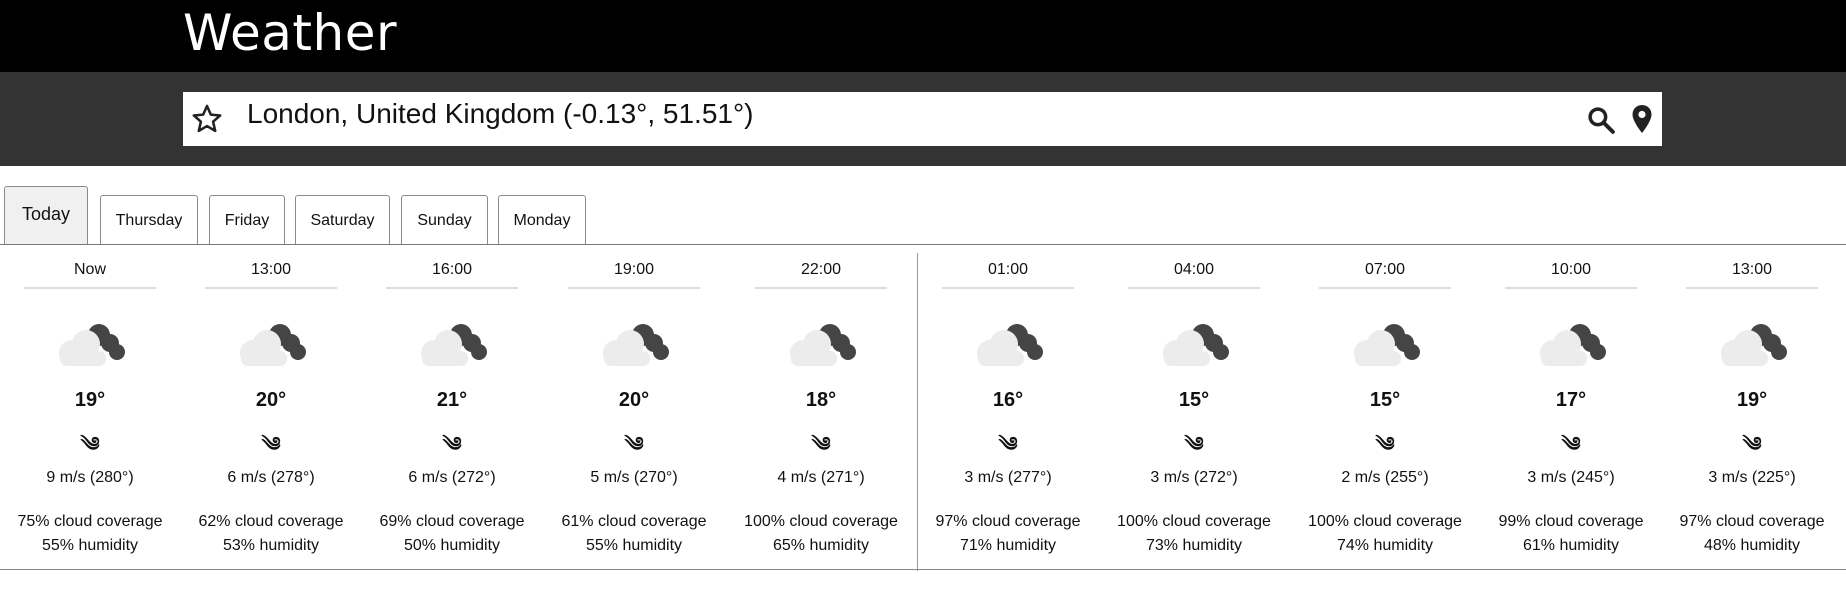 This screenshot has width=1846, height=591. What do you see at coordinates (1385, 545) in the screenshot?
I see `forecast-humidity: 74% humidity` at bounding box center [1385, 545].